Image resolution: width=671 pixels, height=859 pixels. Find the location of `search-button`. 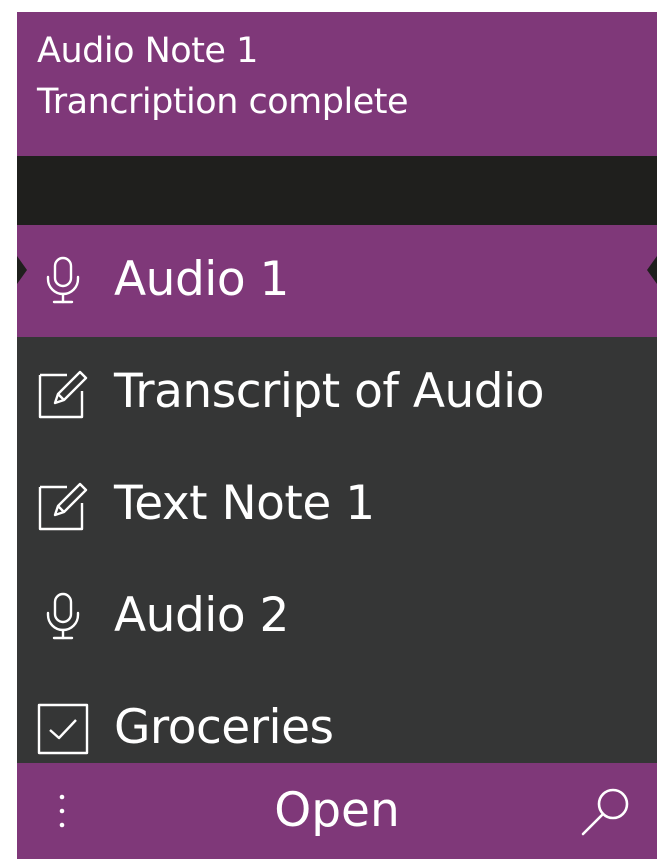

search-button is located at coordinates (606, 812).